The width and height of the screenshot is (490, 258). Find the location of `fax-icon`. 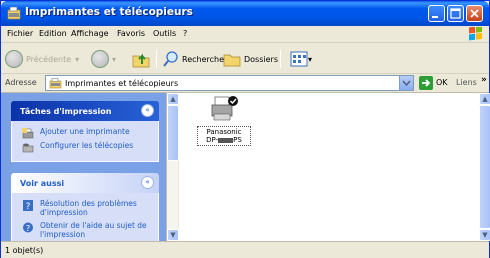

fax-icon is located at coordinates (28, 148).